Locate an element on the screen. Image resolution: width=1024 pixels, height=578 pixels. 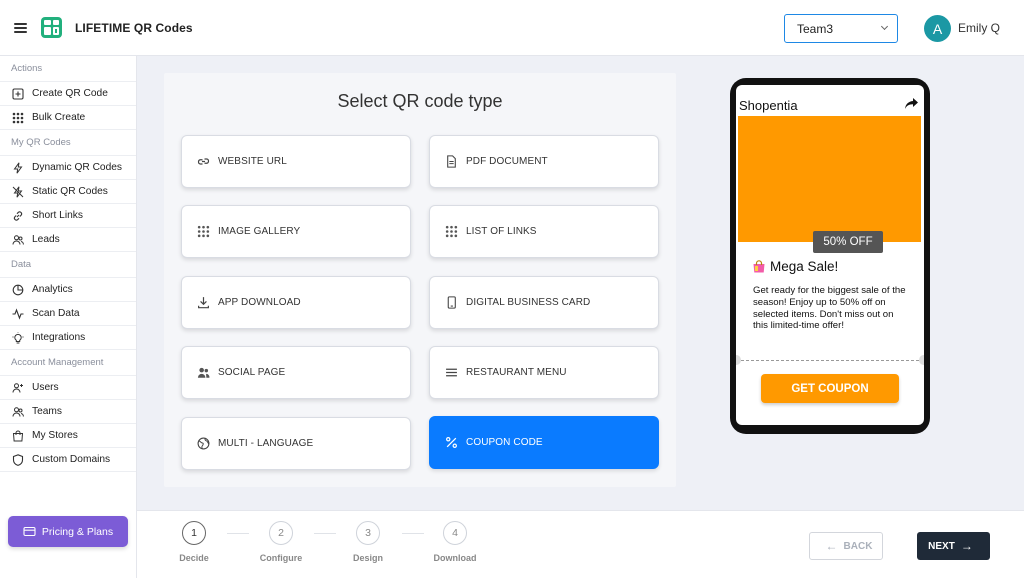
step-design: 3 Design is located at coordinates (368, 542).